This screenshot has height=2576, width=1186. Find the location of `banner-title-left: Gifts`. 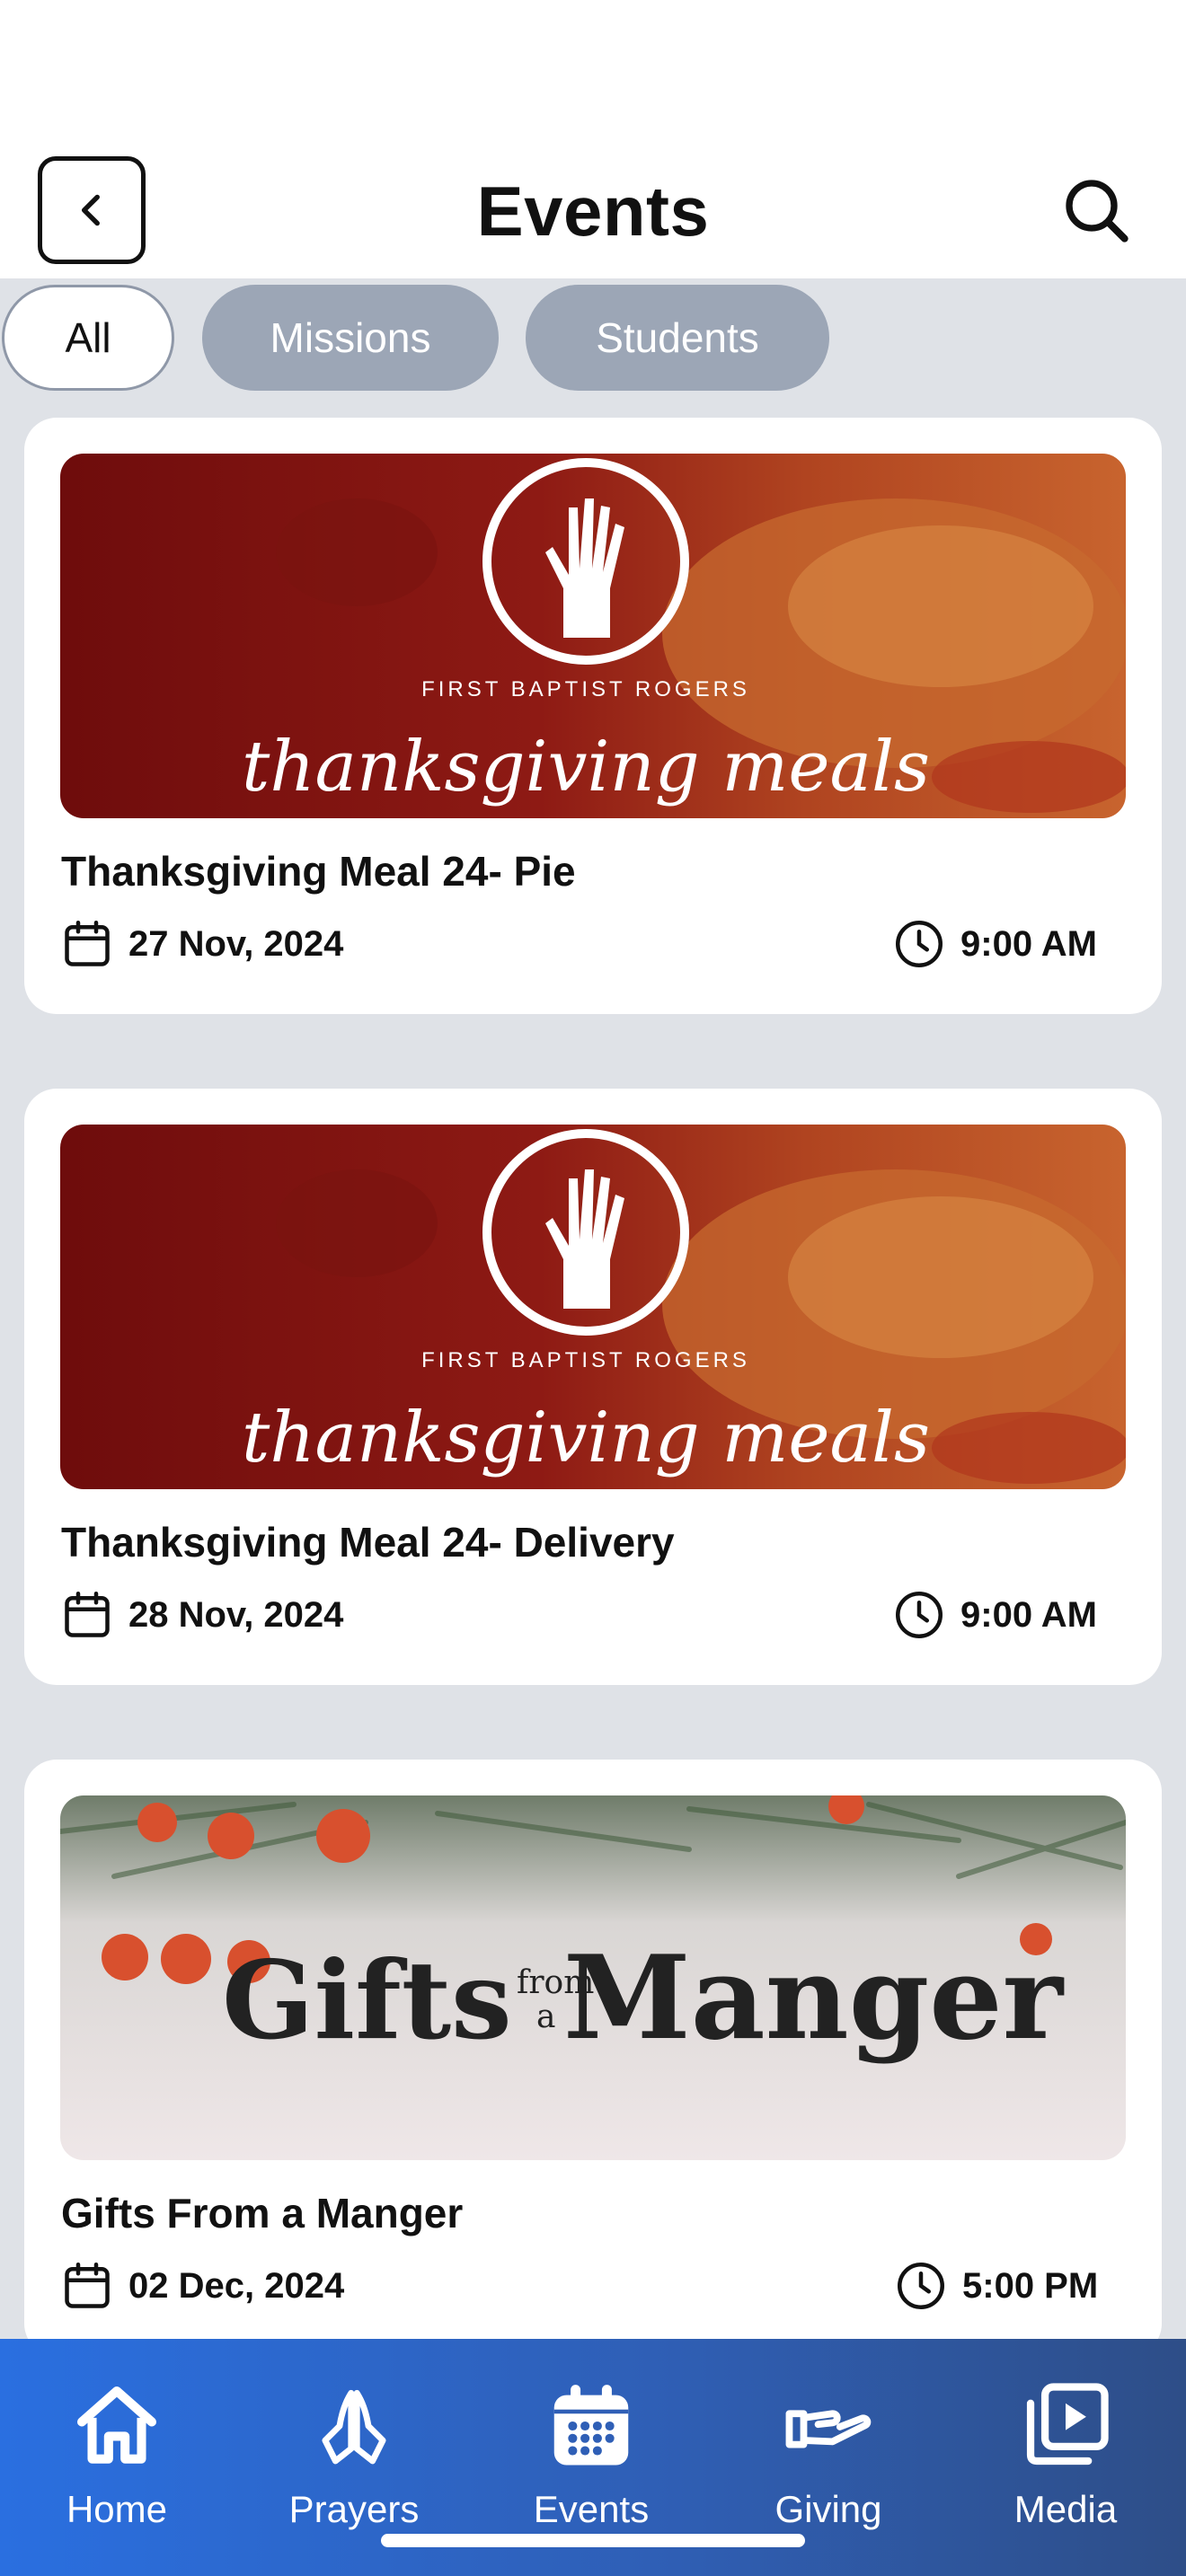

banner-title-left: Gifts is located at coordinates (367, 2001).